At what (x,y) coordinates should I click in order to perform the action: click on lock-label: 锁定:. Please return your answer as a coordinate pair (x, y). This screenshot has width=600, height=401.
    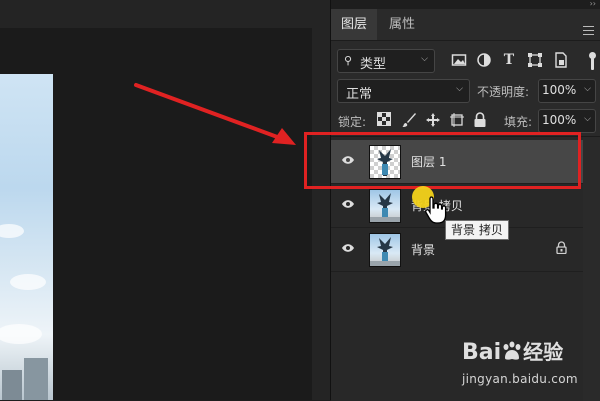
    Looking at the image, I should click on (352, 122).